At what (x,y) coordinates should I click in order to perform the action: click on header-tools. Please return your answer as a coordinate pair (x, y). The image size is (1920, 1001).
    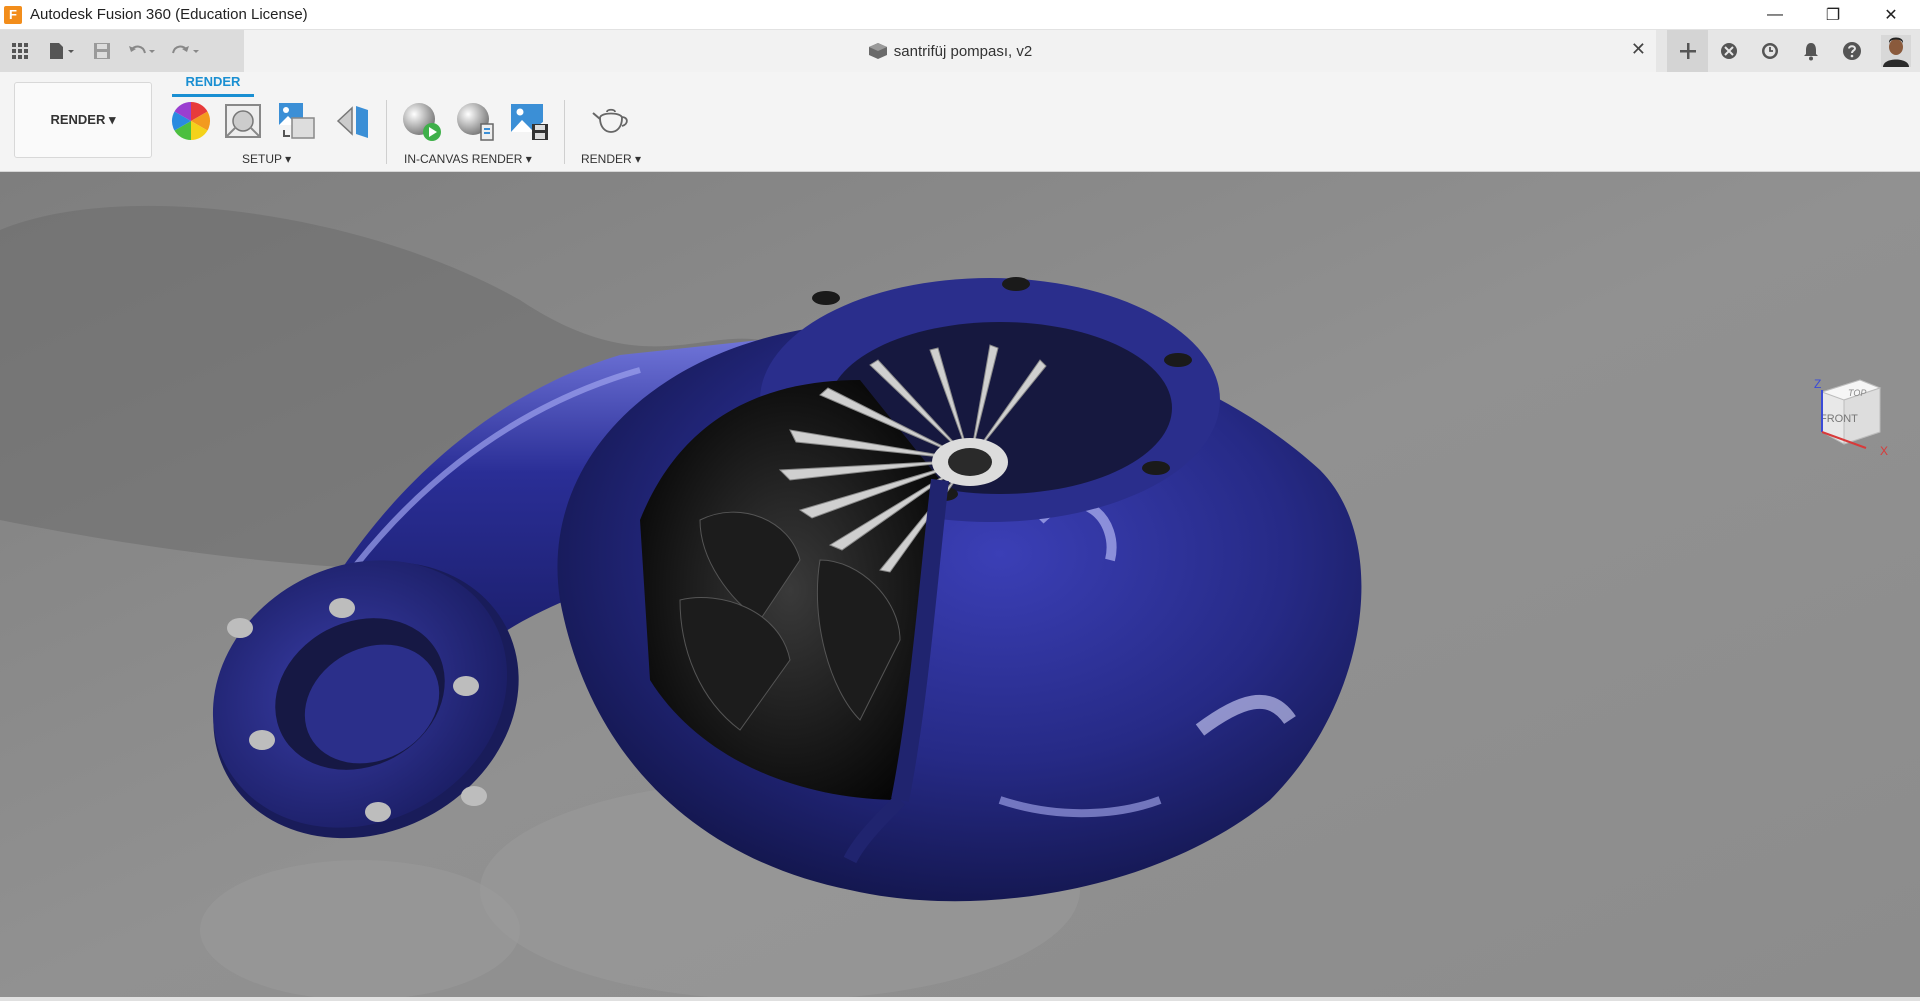
    Looking at the image, I should click on (1793, 51).